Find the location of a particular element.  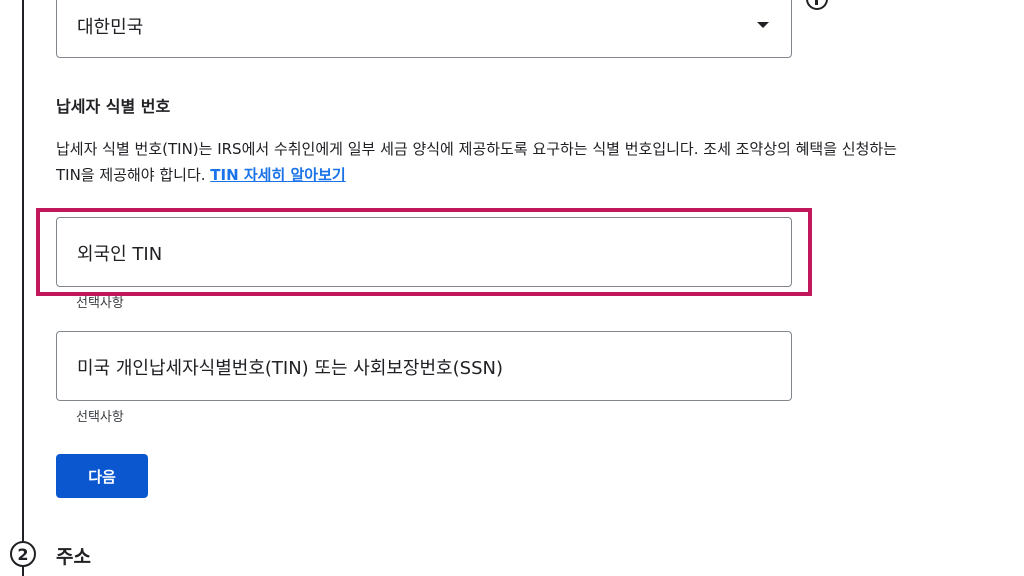

foreign-tin-placeholder: 외국인 TIN is located at coordinates (120, 254).